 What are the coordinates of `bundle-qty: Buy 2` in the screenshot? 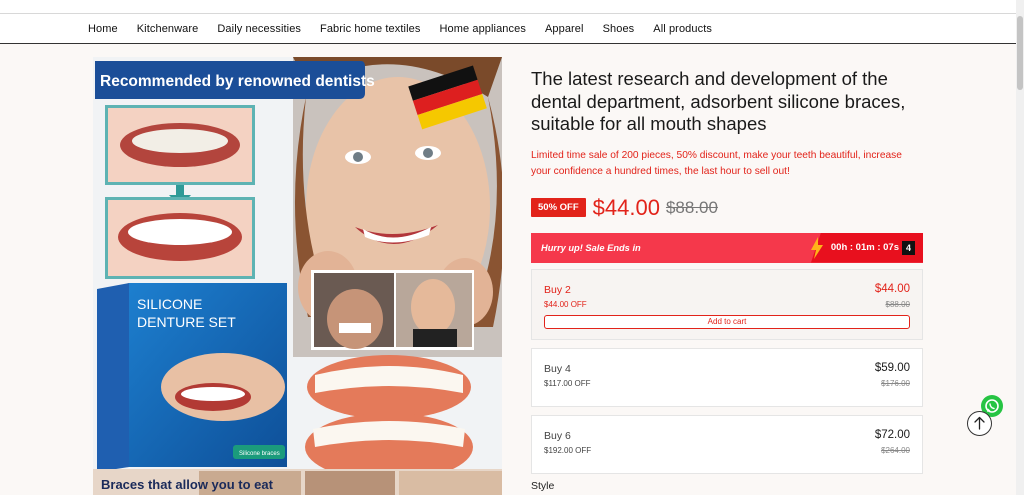 It's located at (557, 289).